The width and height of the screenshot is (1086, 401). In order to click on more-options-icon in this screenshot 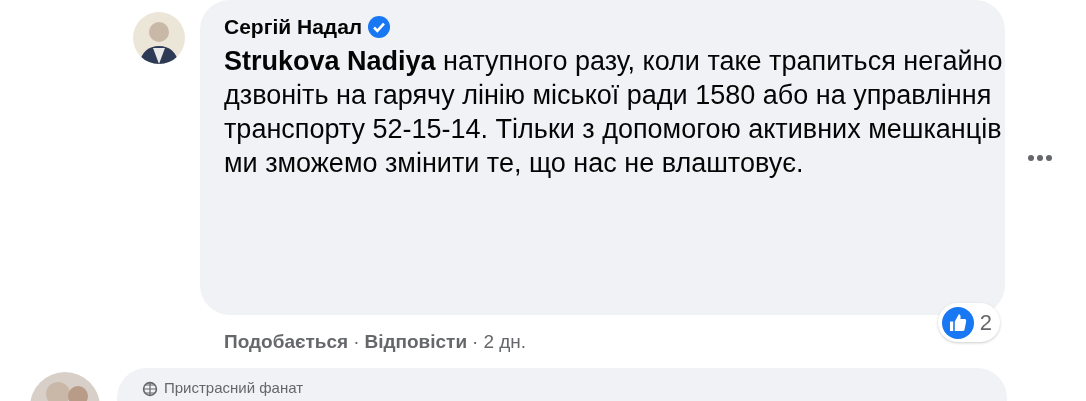, I will do `click(1040, 158)`.